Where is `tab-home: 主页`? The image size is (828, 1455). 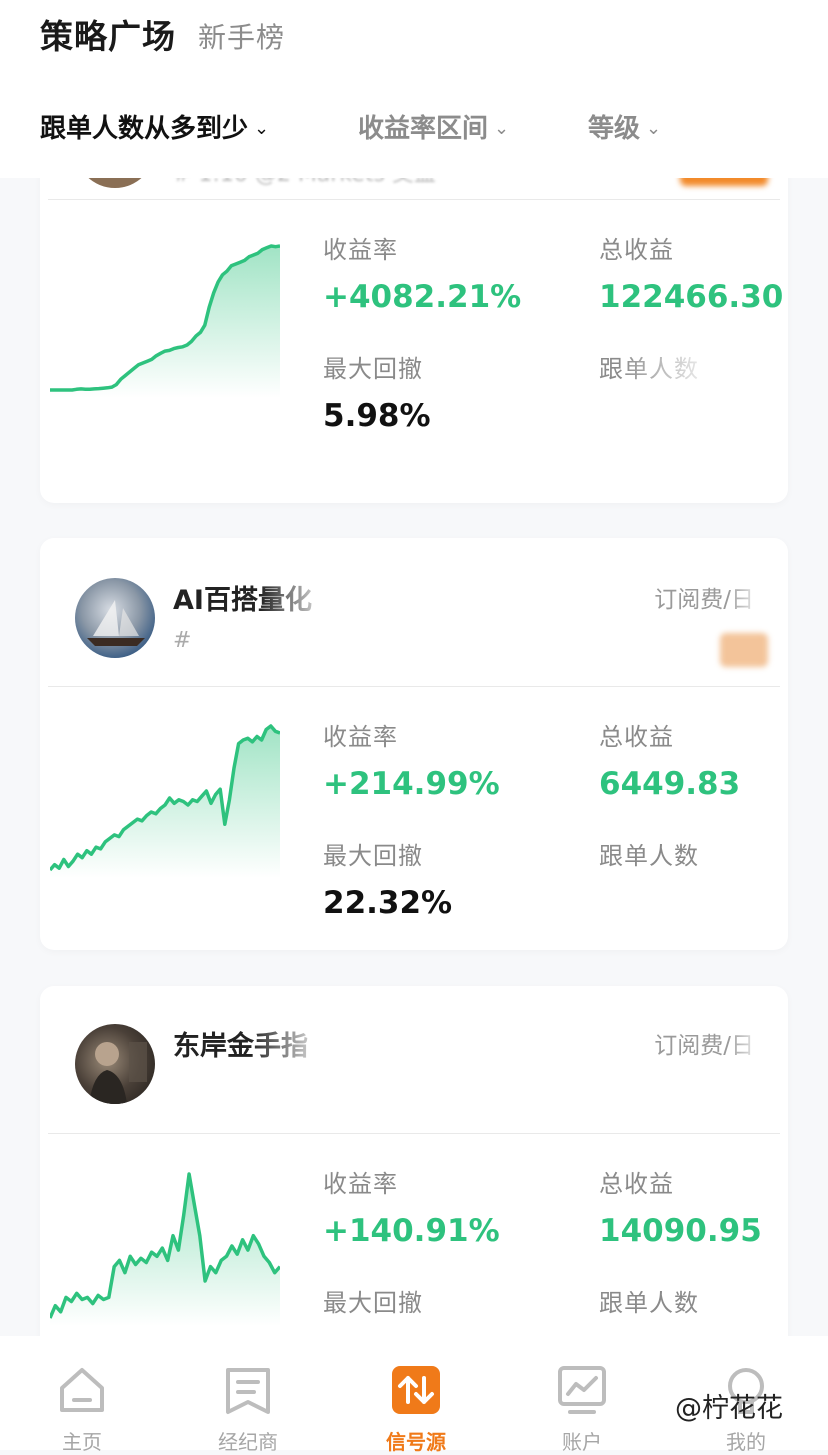 tab-home: 主页 is located at coordinates (82, 1395).